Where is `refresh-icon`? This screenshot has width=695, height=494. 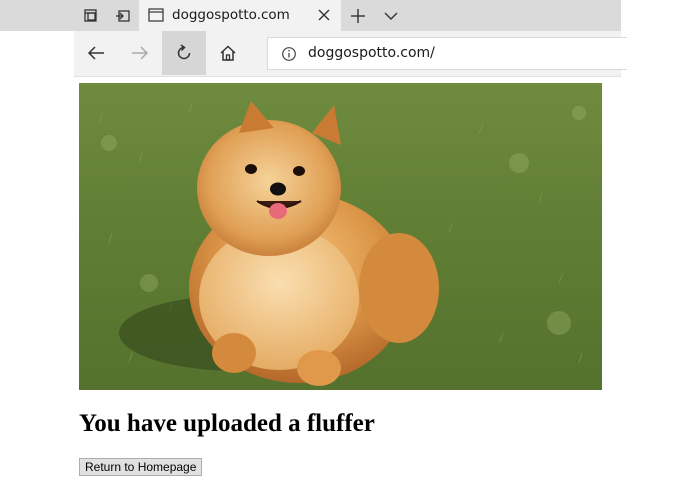 refresh-icon is located at coordinates (184, 52).